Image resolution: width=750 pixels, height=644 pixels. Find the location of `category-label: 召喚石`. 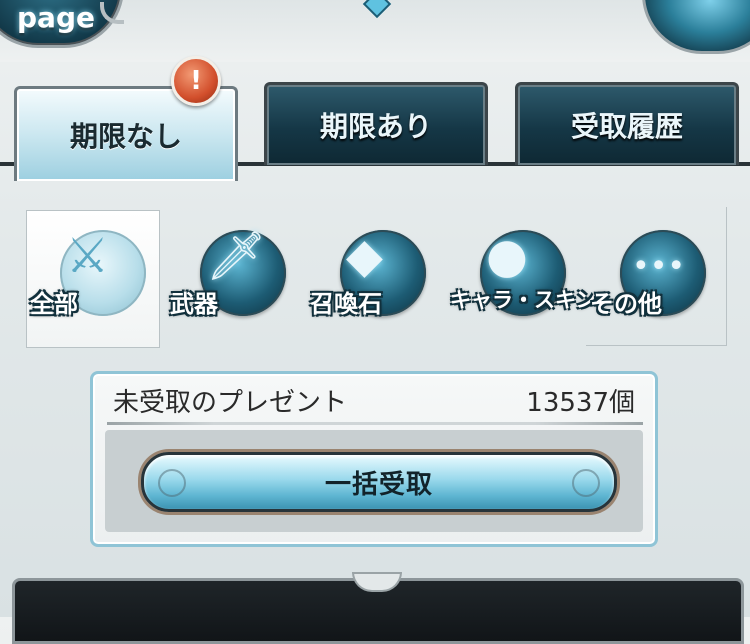

category-label: 召喚石 is located at coordinates (346, 304).